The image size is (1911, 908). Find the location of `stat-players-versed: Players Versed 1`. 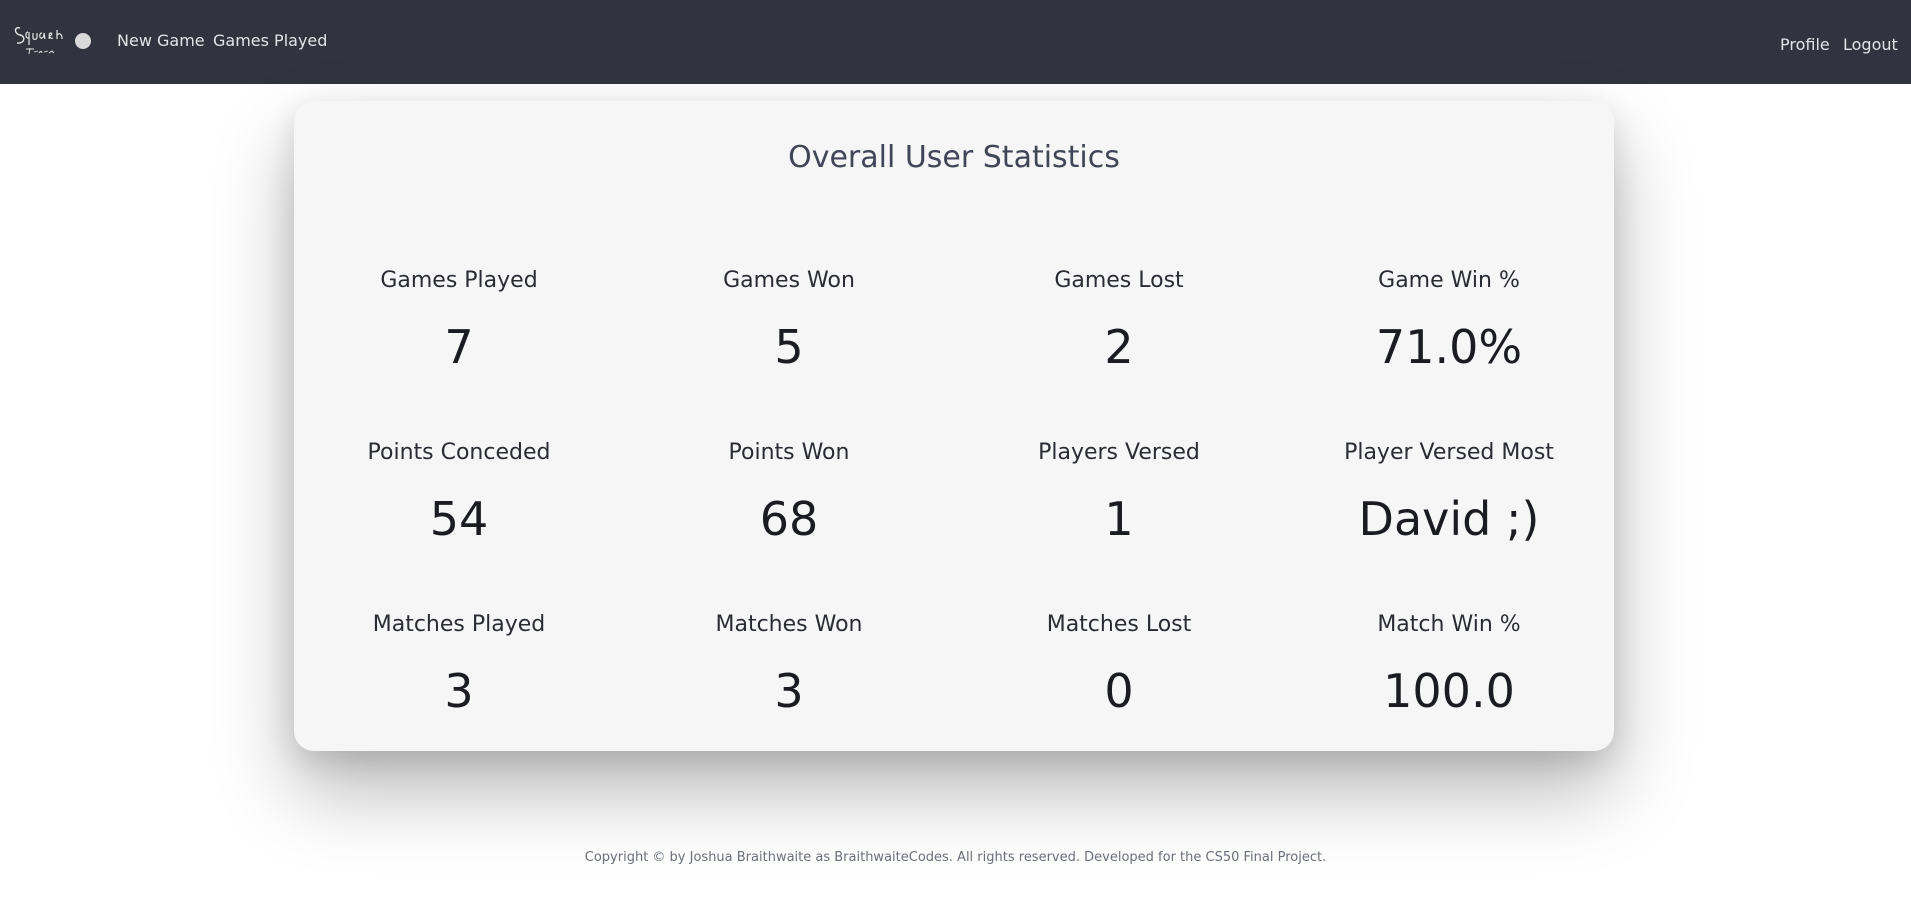

stat-players-versed: Players Versed 1 is located at coordinates (1119, 519).